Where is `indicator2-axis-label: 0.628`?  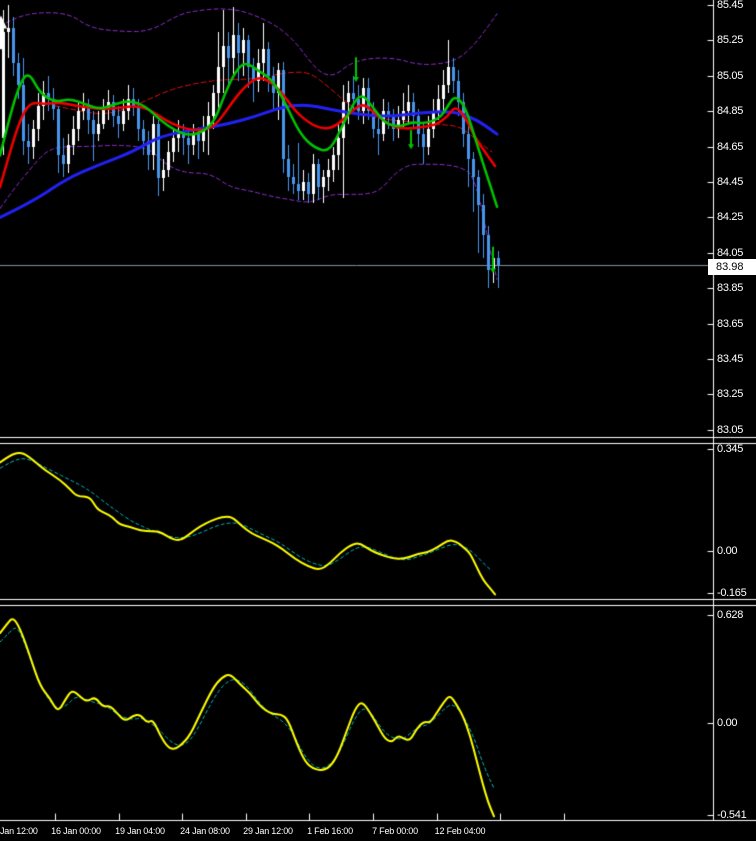 indicator2-axis-label: 0.628 is located at coordinates (730, 615).